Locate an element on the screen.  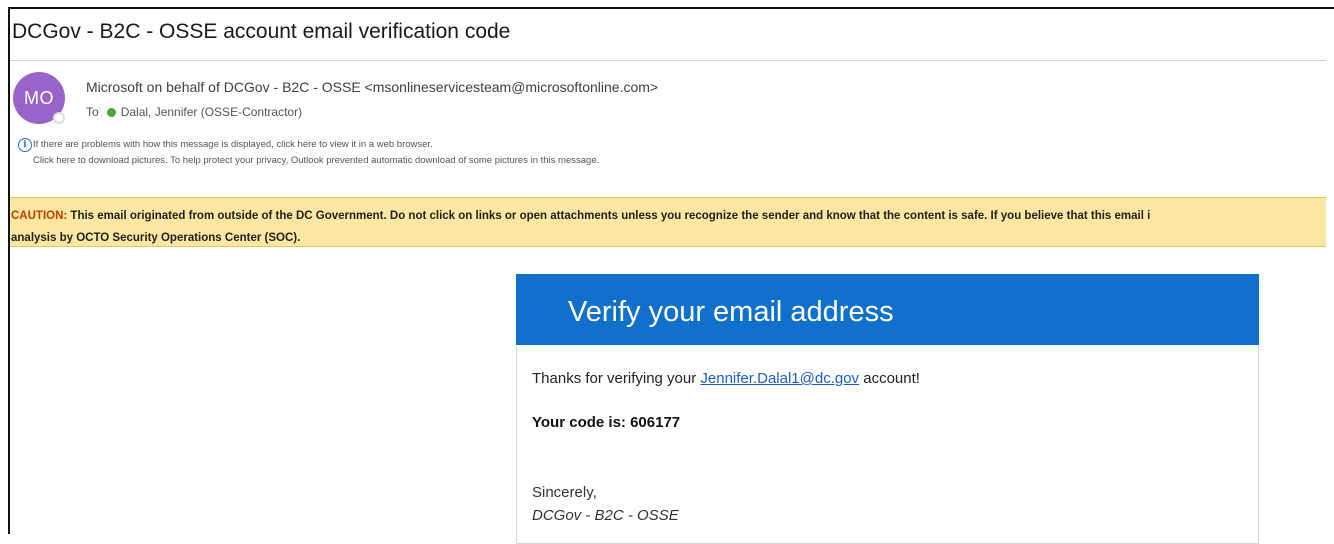
account-email-link: Jennifer.Dalal1@dc.gov is located at coordinates (779, 378).